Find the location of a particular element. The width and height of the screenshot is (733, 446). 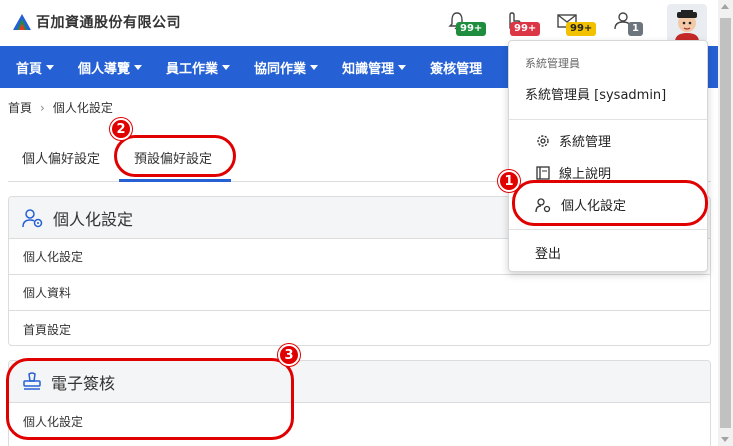

annotation-number: 1 is located at coordinates (509, 181).